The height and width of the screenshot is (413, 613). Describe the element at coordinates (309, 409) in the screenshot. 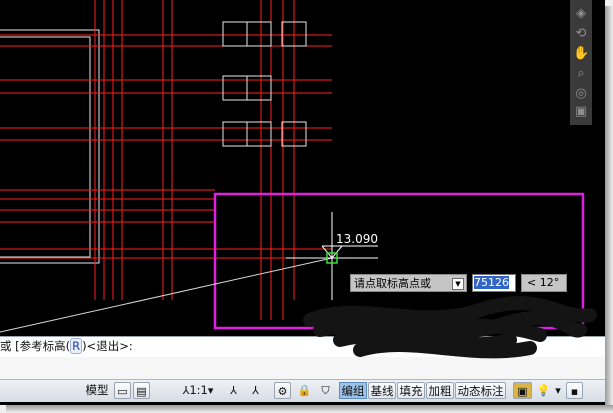

I see `window-shadow-bottom` at that location.